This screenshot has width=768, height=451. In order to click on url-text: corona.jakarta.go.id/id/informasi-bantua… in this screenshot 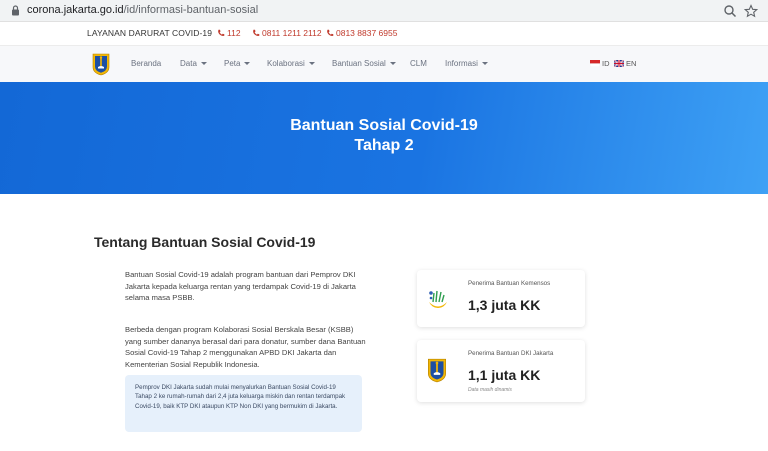, I will do `click(142, 10)`.